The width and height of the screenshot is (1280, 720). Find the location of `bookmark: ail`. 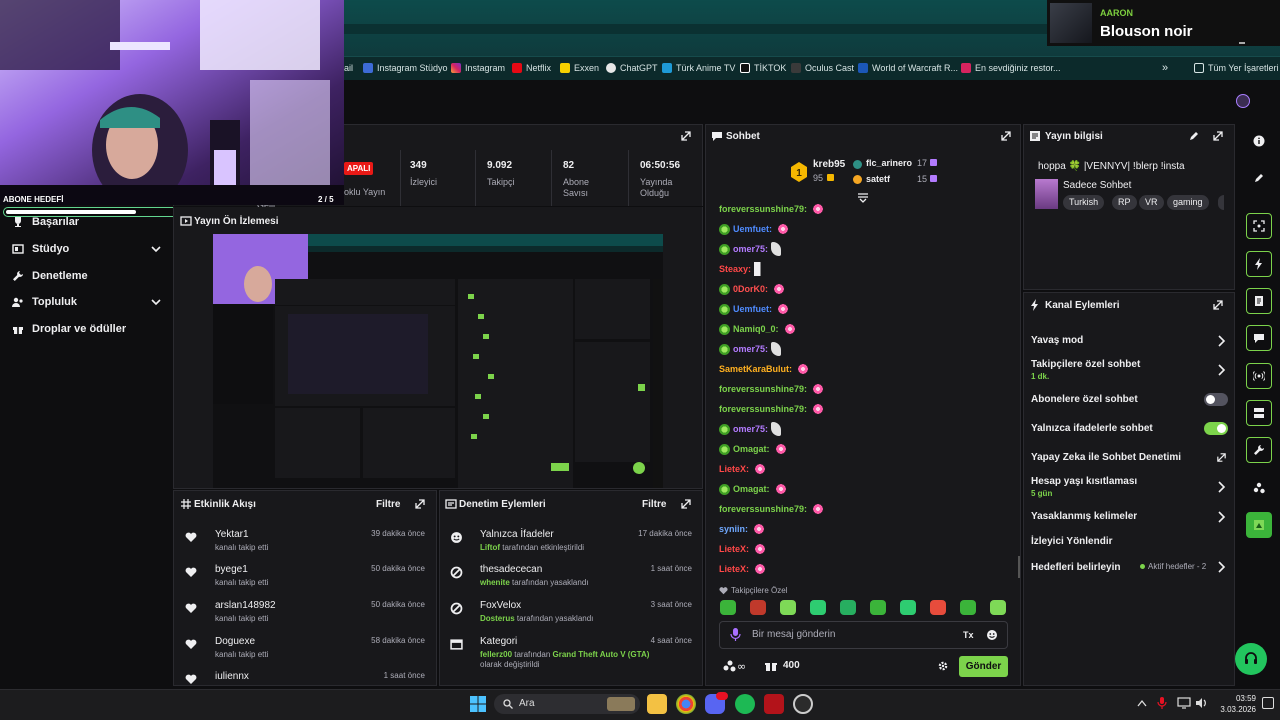

bookmark: ail is located at coordinates (348, 68).